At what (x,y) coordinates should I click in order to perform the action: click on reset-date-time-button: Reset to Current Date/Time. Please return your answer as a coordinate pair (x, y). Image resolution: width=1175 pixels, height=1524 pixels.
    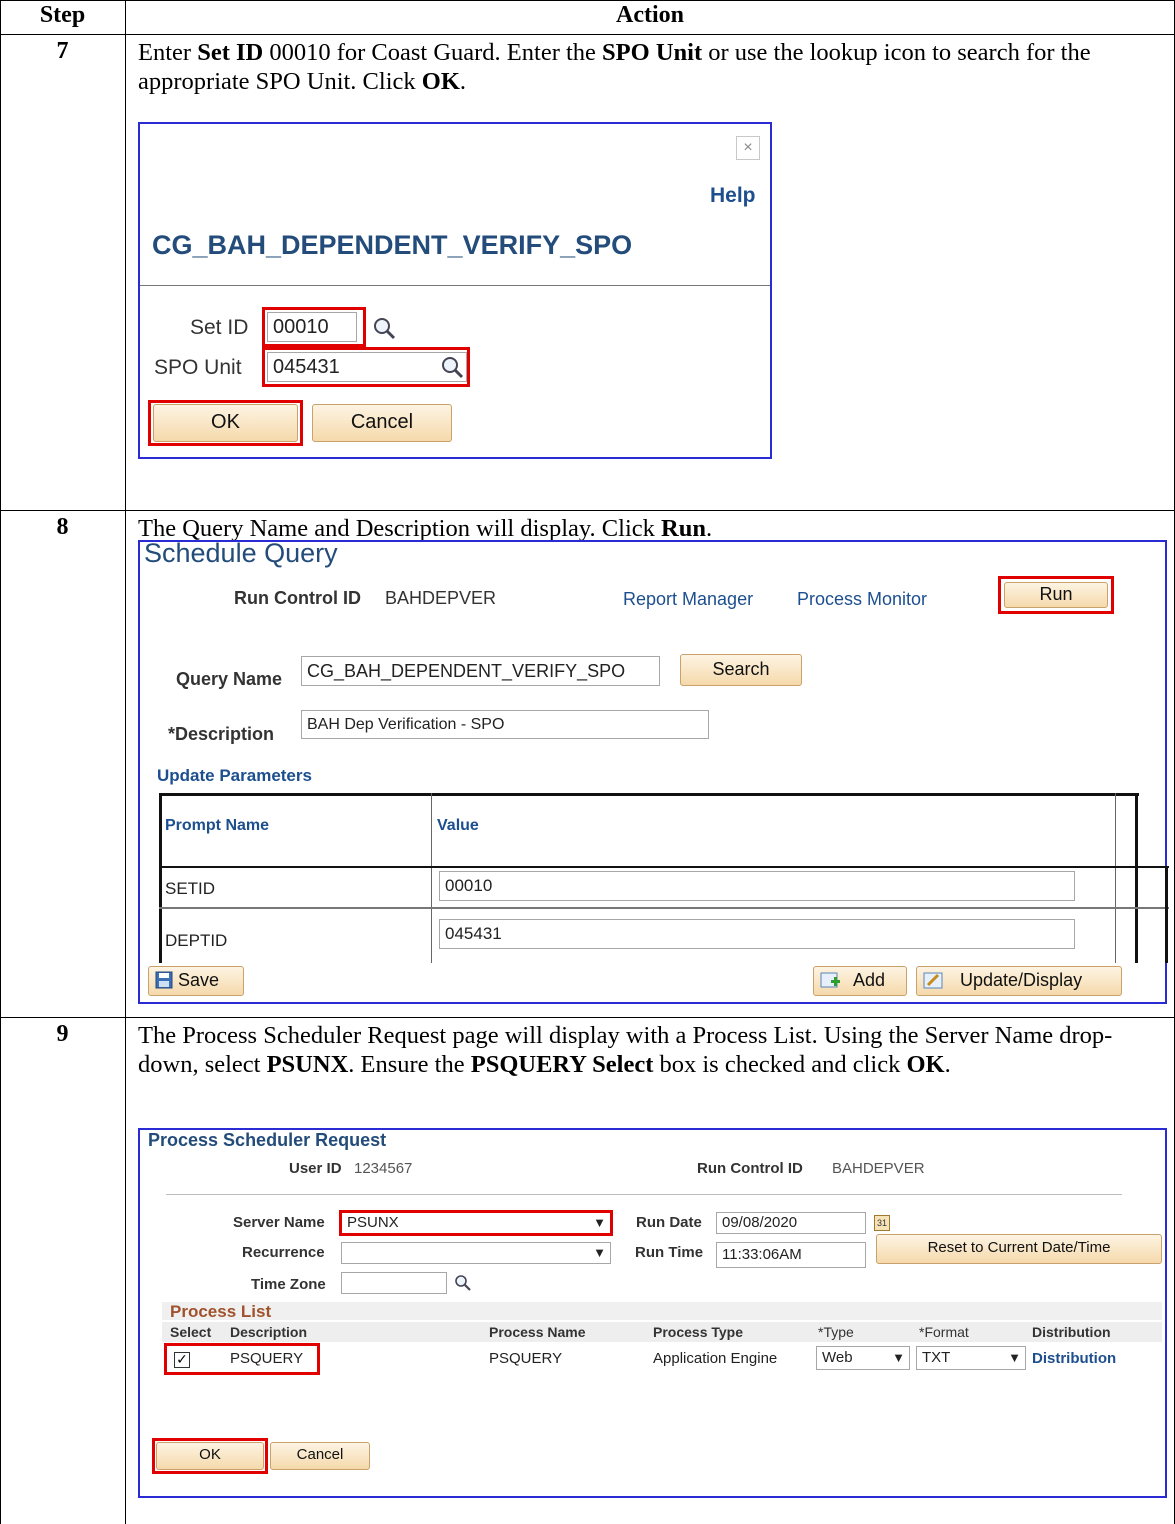
    Looking at the image, I should click on (1019, 1249).